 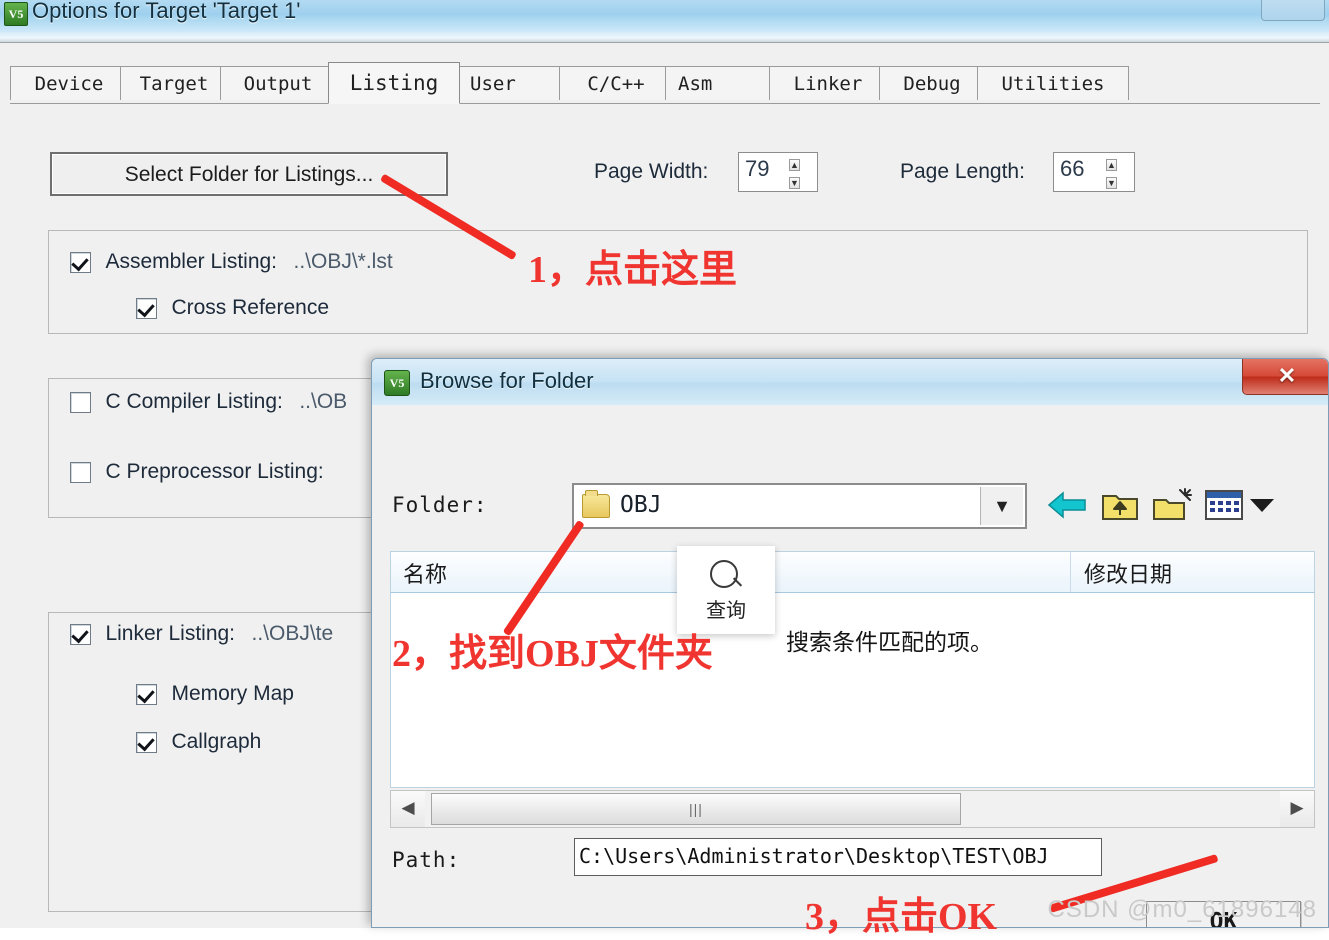 I want to click on c-compiler-listing-row: C Compiler Listing: ..\OB, so click(x=208, y=402).